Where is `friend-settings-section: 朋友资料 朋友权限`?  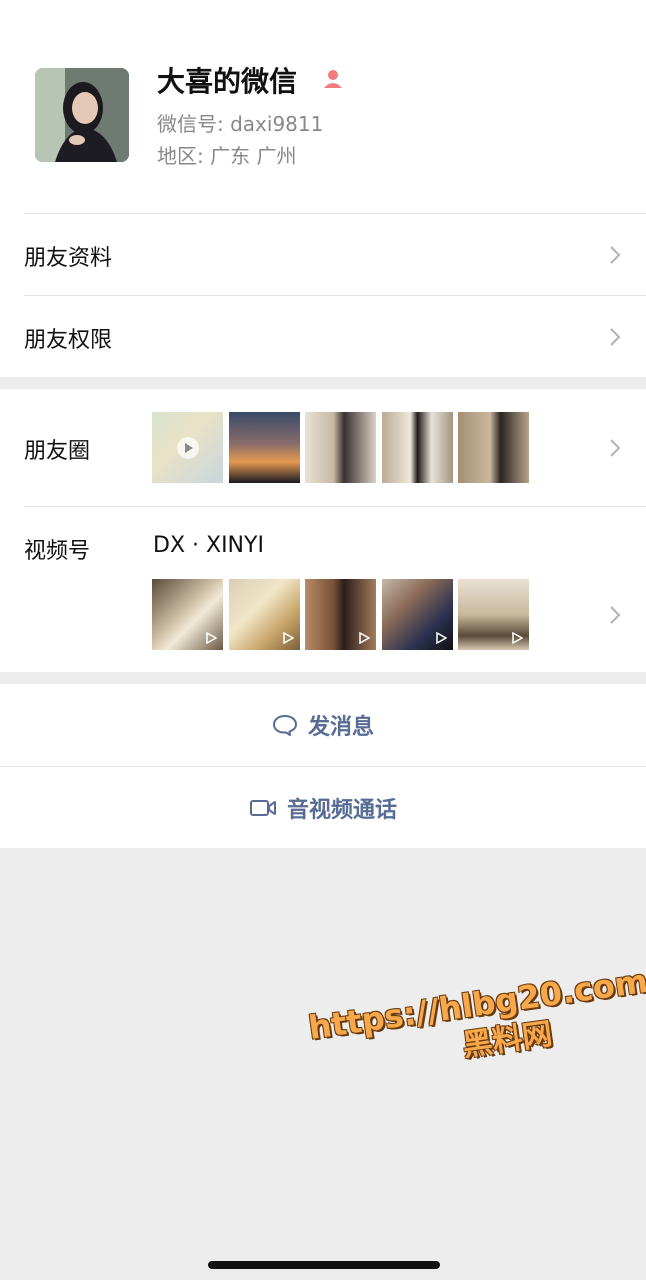
friend-settings-section: 朋友资料 朋友权限 is located at coordinates (323, 295).